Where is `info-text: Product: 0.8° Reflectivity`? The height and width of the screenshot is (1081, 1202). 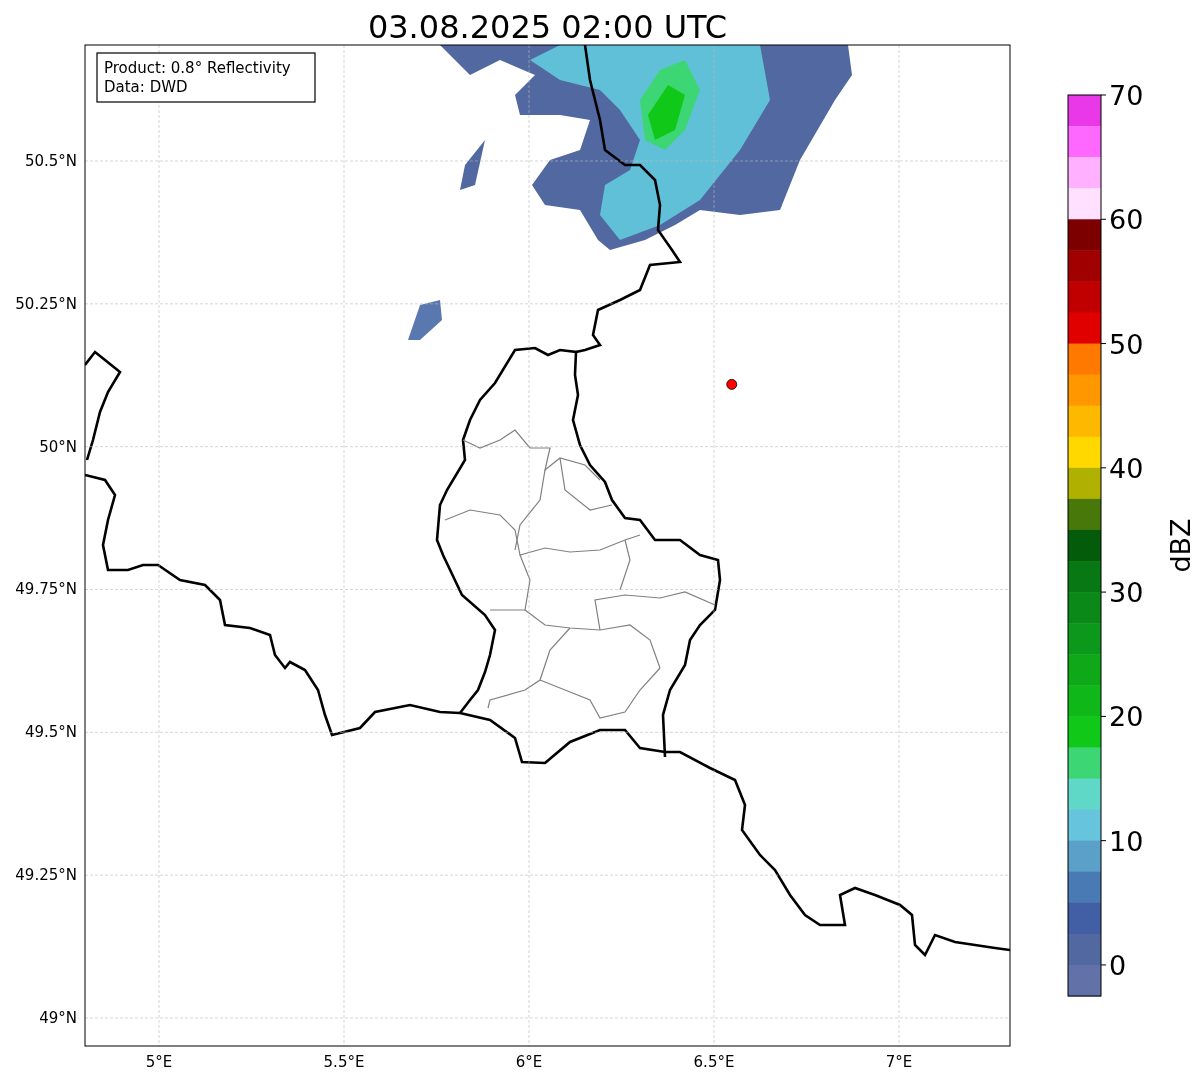 info-text: Product: 0.8° Reflectivity is located at coordinates (197, 68).